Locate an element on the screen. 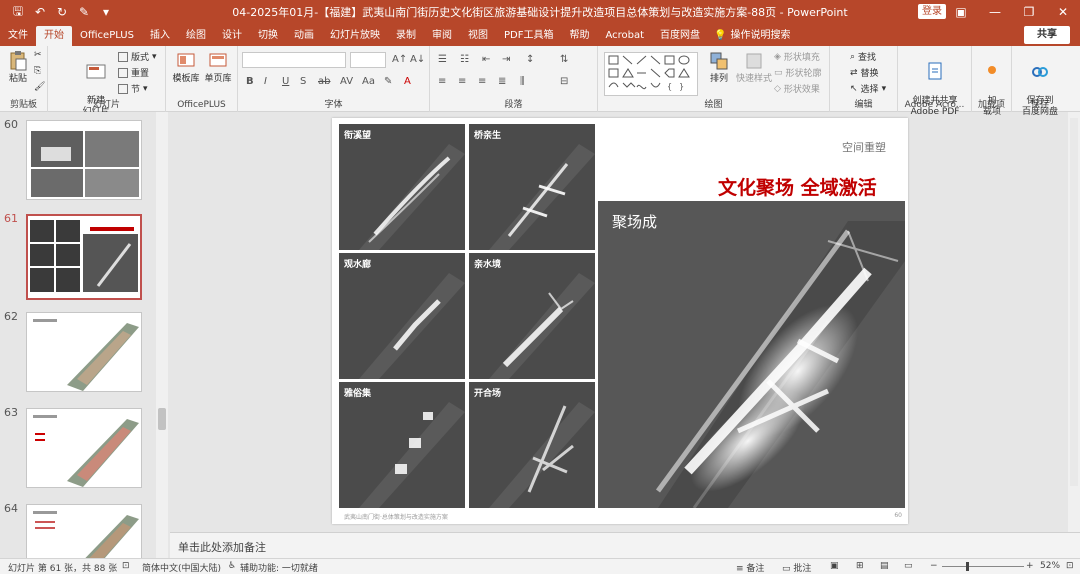 This screenshot has width=1080, height=574. replace-button: ⇄ 替换 is located at coordinates (864, 73).